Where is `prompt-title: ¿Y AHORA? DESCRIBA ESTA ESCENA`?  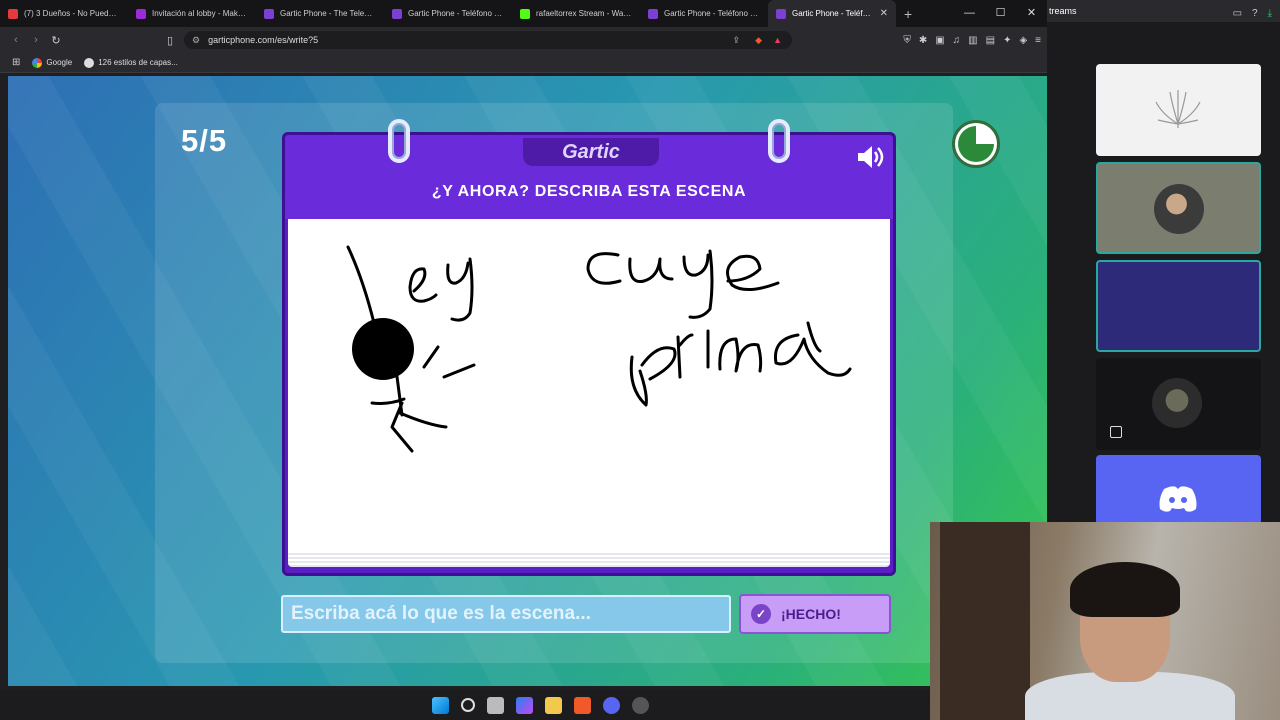
prompt-title: ¿Y AHORA? DESCRIBA ESTA ESCENA is located at coordinates (589, 191).